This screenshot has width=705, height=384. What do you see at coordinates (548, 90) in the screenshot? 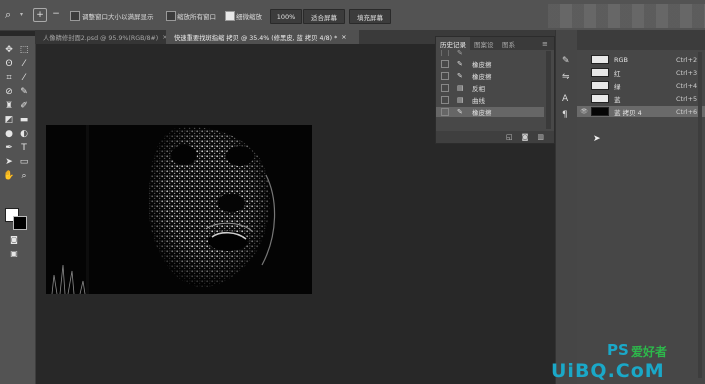
I see `history-scrollbar` at bounding box center [548, 90].